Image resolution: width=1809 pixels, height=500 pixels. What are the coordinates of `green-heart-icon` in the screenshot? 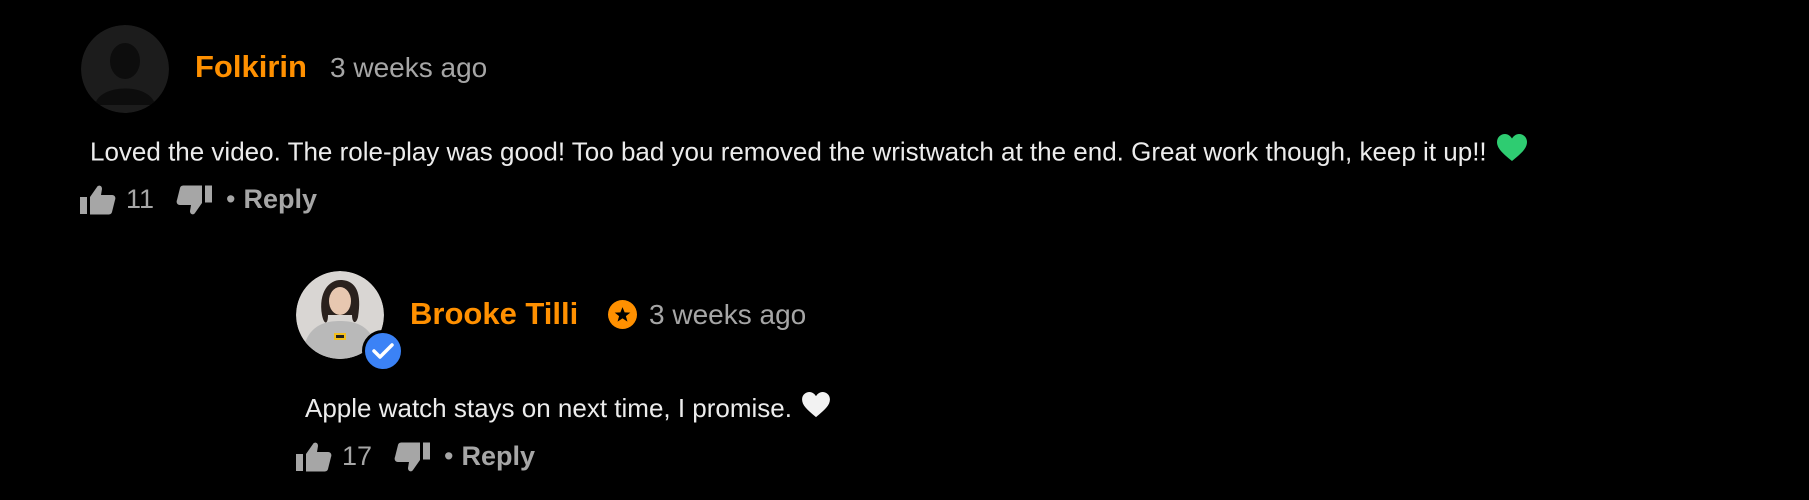 It's located at (1511, 151).